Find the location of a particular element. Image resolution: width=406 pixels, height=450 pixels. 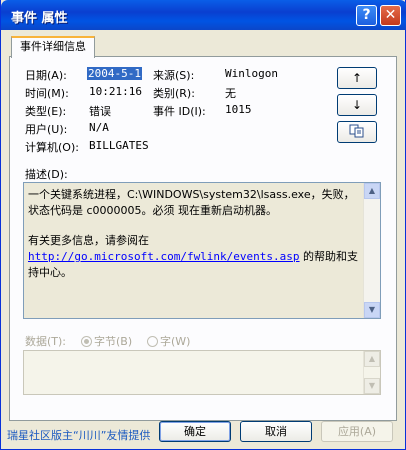

type-label: 类型(E): is located at coordinates (46, 111).